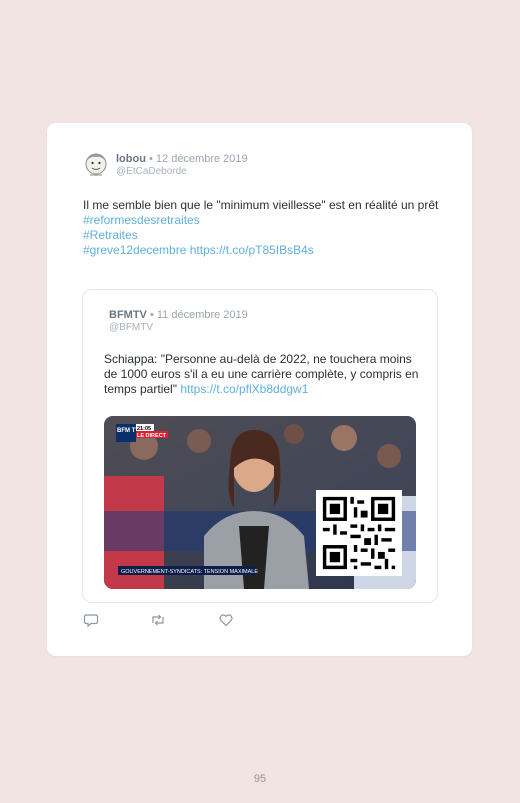 This screenshot has height=803, width=520. Describe the element at coordinates (183, 620) in the screenshot. I see `tweet-actions` at that location.